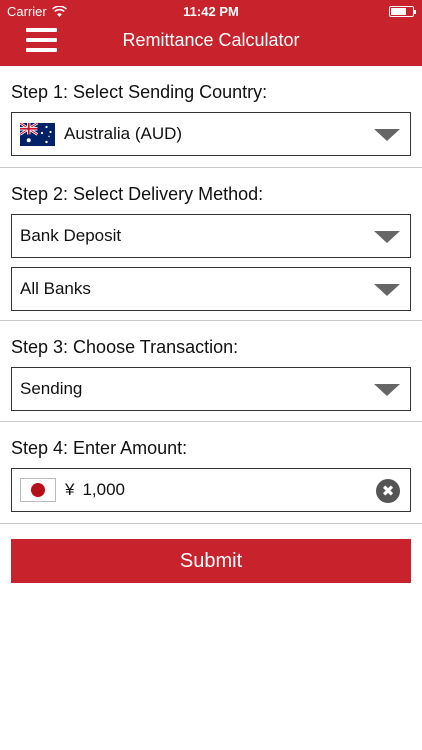  I want to click on app-header: Carrier 11:42 PM Remittance Calculator, so click(211, 33).